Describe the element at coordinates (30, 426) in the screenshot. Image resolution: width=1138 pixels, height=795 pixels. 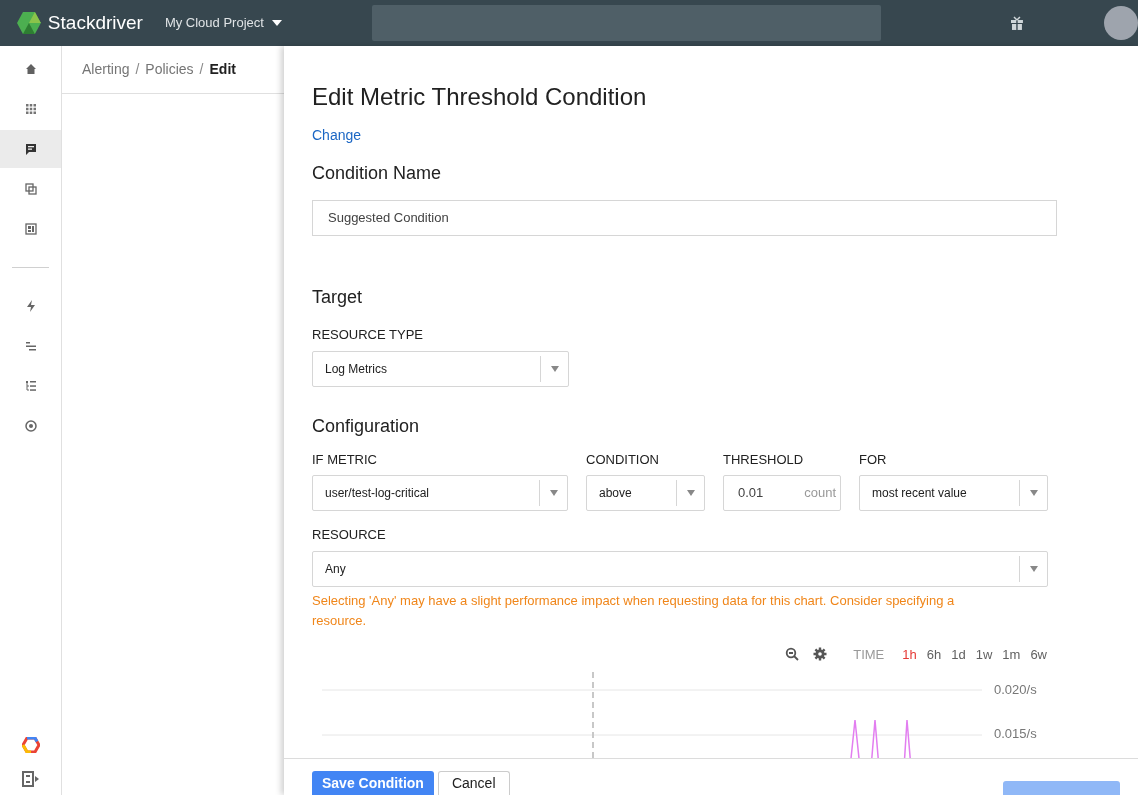
I see `target-icon` at that location.